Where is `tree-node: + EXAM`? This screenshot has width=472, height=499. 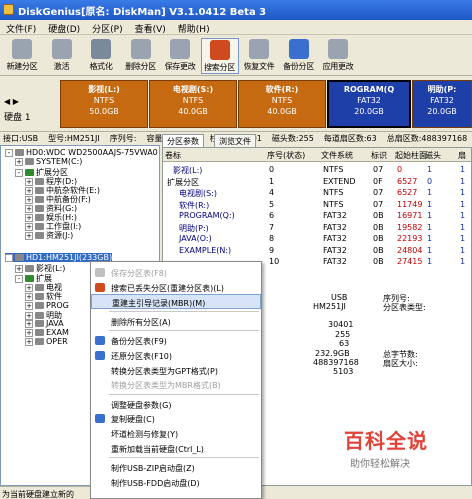
tree-node: + EXAM is located at coordinates (47, 332).